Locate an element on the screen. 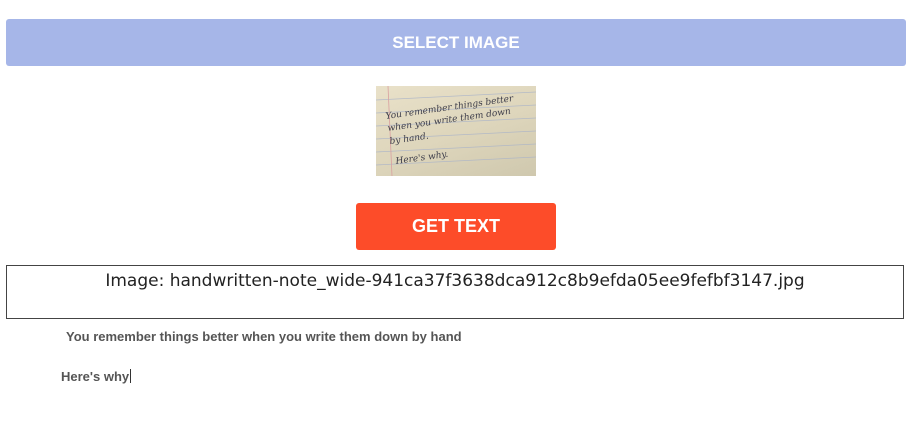 This screenshot has width=923, height=444. select-image-button: SELECT IMAGE is located at coordinates (456, 42).